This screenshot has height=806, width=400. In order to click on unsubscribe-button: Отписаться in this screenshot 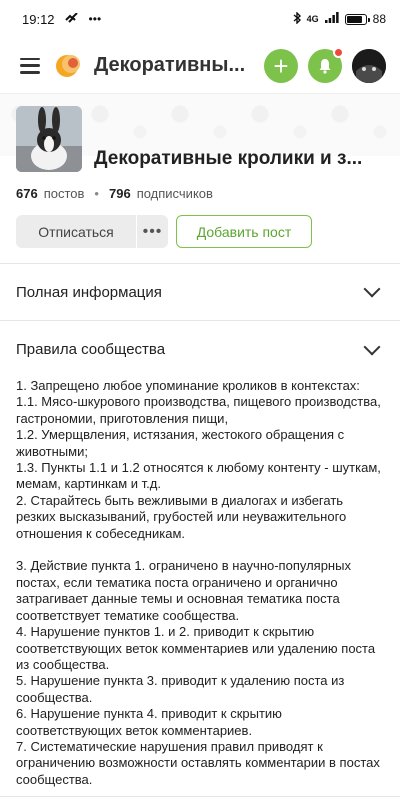, I will do `click(76, 231)`.